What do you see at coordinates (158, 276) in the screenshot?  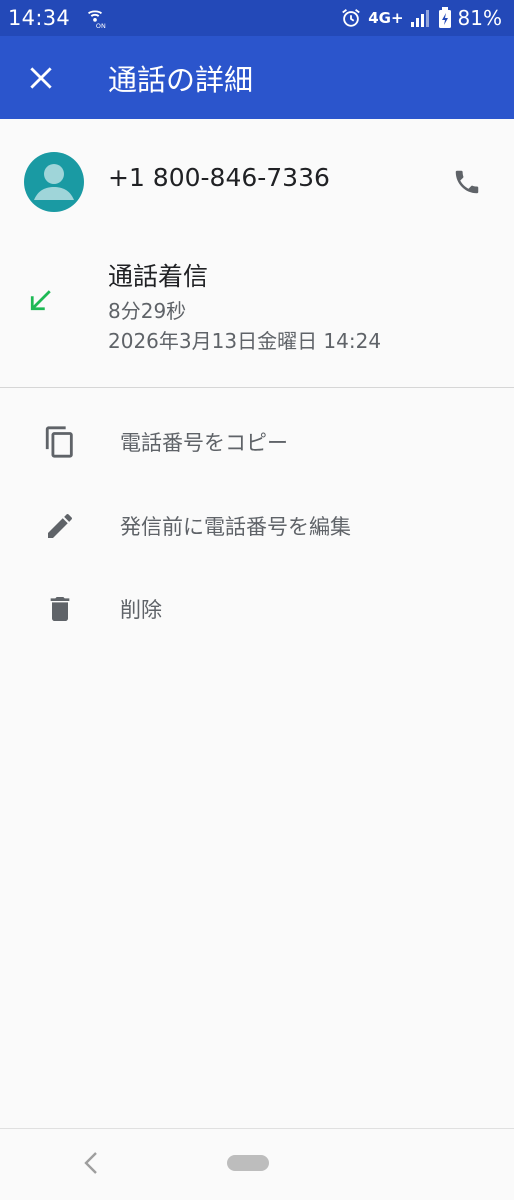 I see `call-type: 通話着信` at bounding box center [158, 276].